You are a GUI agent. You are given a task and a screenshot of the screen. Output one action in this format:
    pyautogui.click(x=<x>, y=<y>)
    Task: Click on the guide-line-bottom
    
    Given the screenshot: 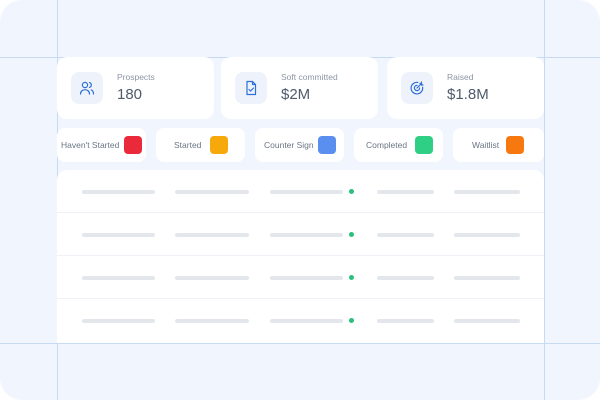 What is the action you would take?
    pyautogui.click(x=300, y=343)
    